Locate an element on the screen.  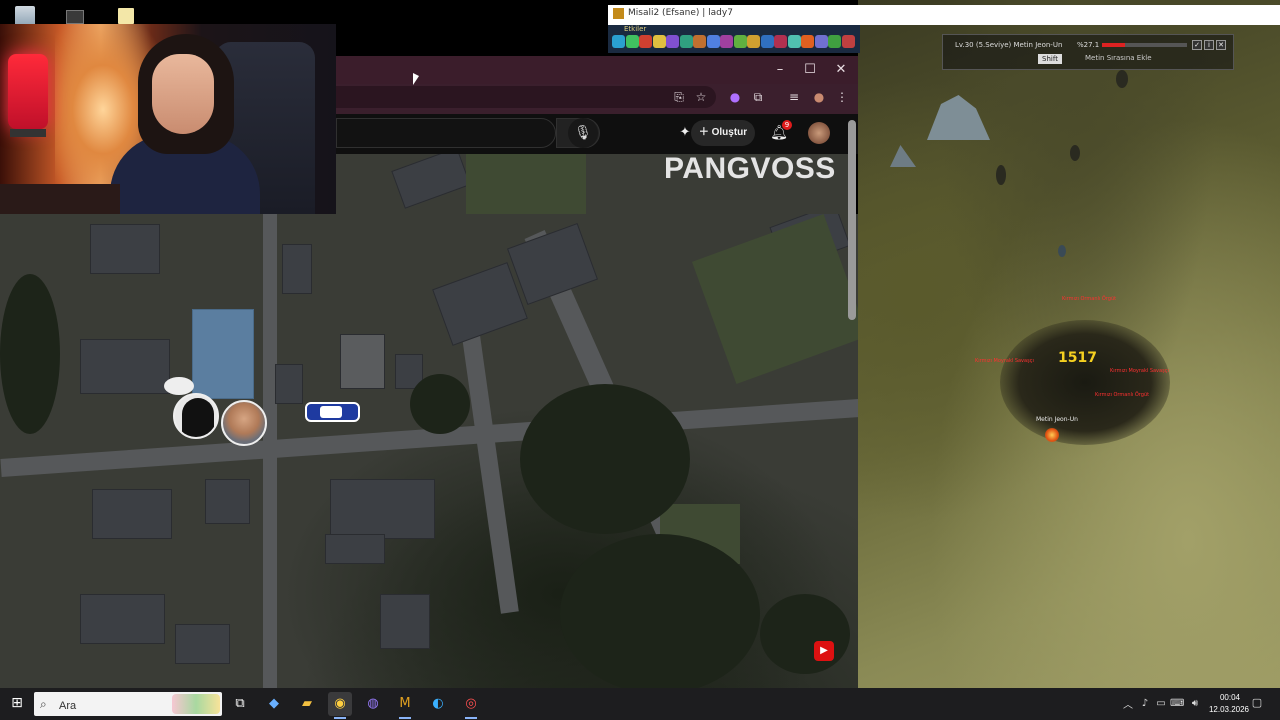
network-icon: ▭ is located at coordinates (1161, 704).